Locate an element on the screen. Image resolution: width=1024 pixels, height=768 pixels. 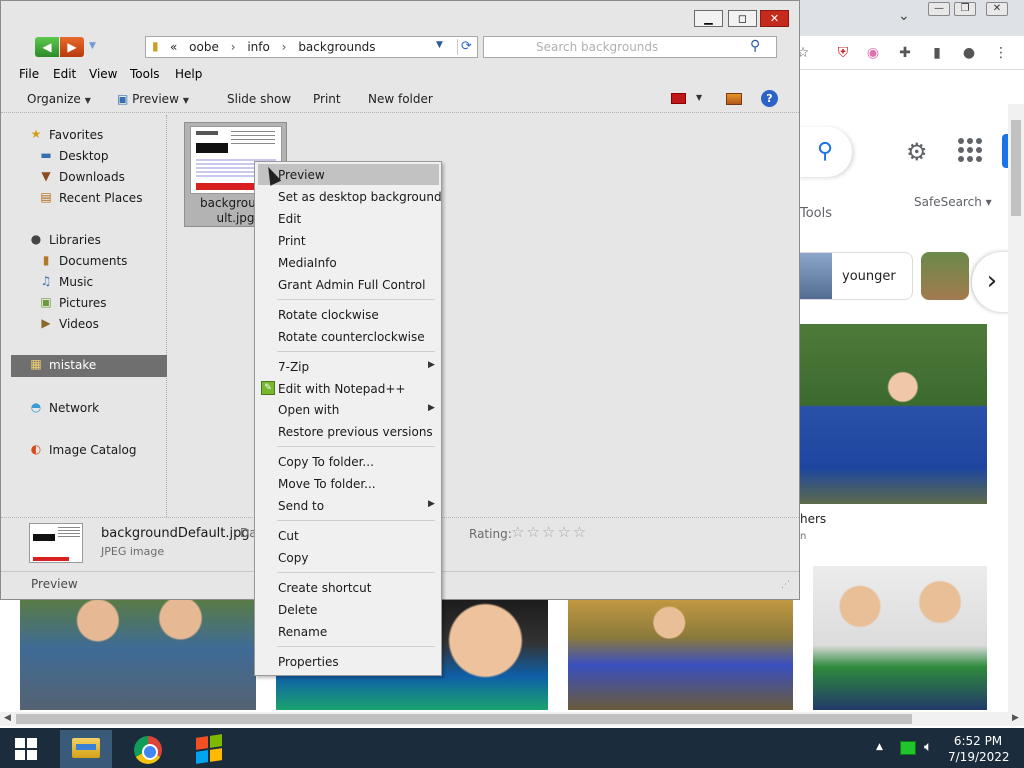
slideshow-button: Slide show is located at coordinates (259, 99).